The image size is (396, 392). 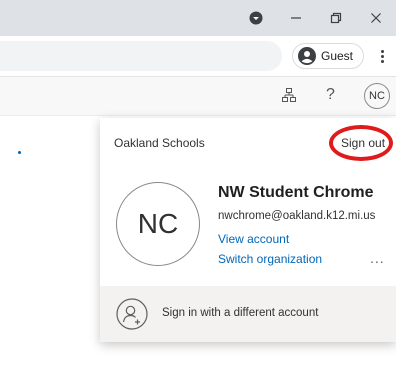 I want to click on restore-button, so click(x=336, y=18).